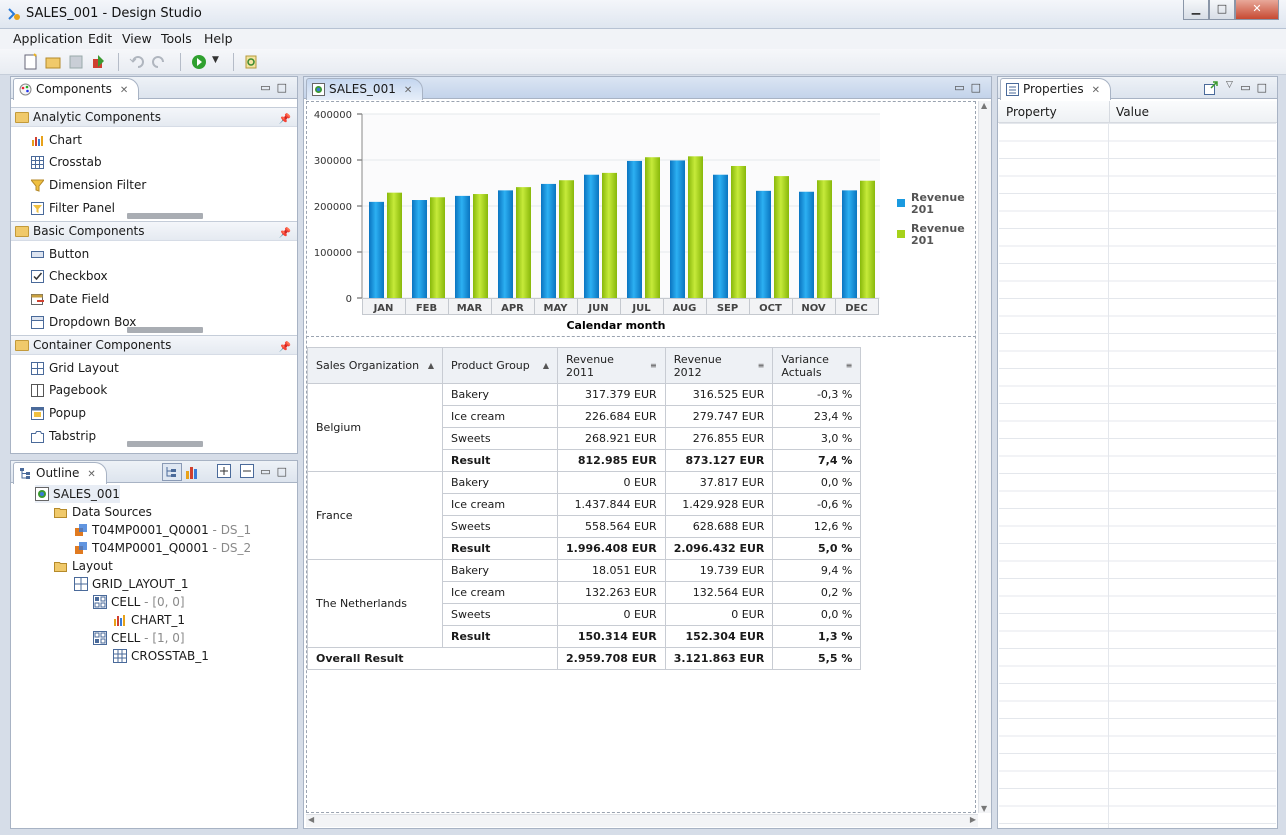 The image size is (1286, 835). I want to click on section-analytic-components: Analytic Components 📌, so click(154, 117).